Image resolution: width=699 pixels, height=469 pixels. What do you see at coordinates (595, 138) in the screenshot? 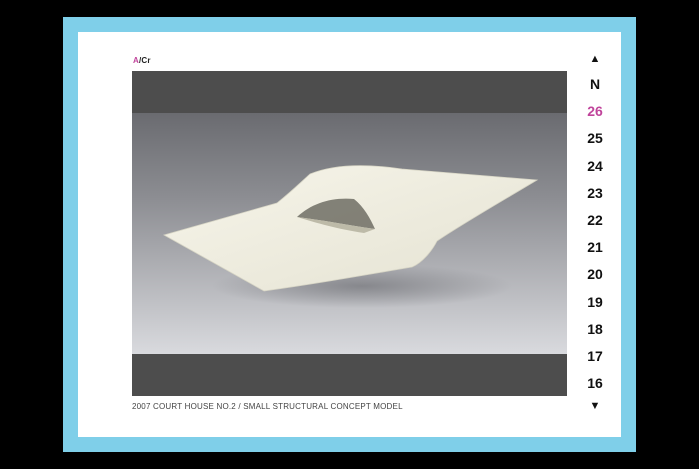
I see `nav-item-25: 25` at bounding box center [595, 138].